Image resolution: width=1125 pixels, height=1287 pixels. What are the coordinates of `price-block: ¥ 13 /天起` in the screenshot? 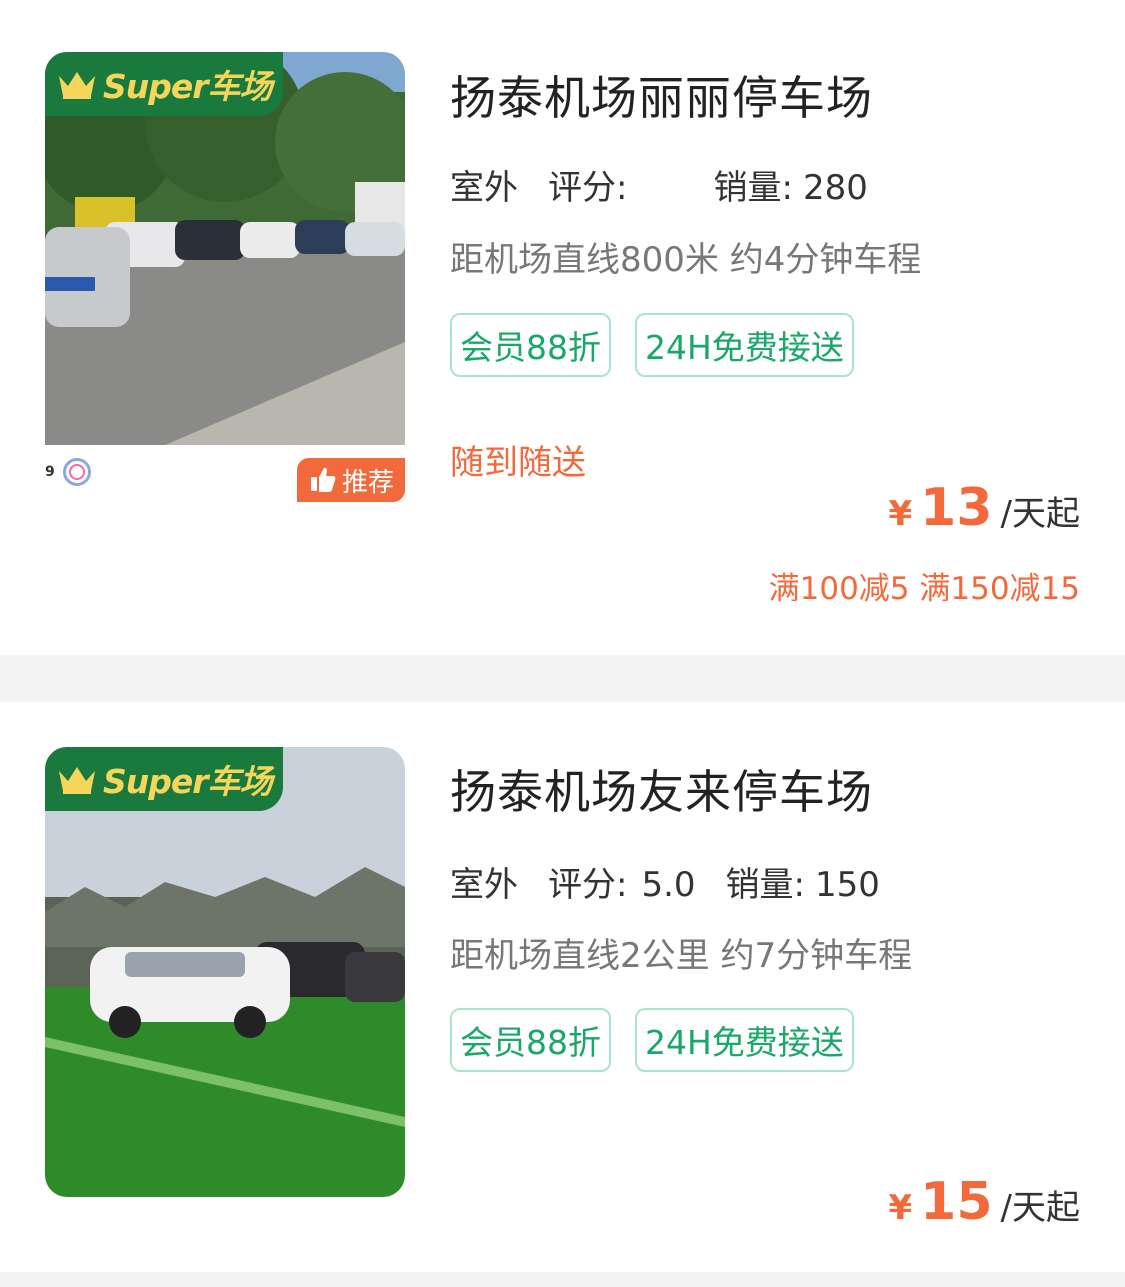 It's located at (984, 508).